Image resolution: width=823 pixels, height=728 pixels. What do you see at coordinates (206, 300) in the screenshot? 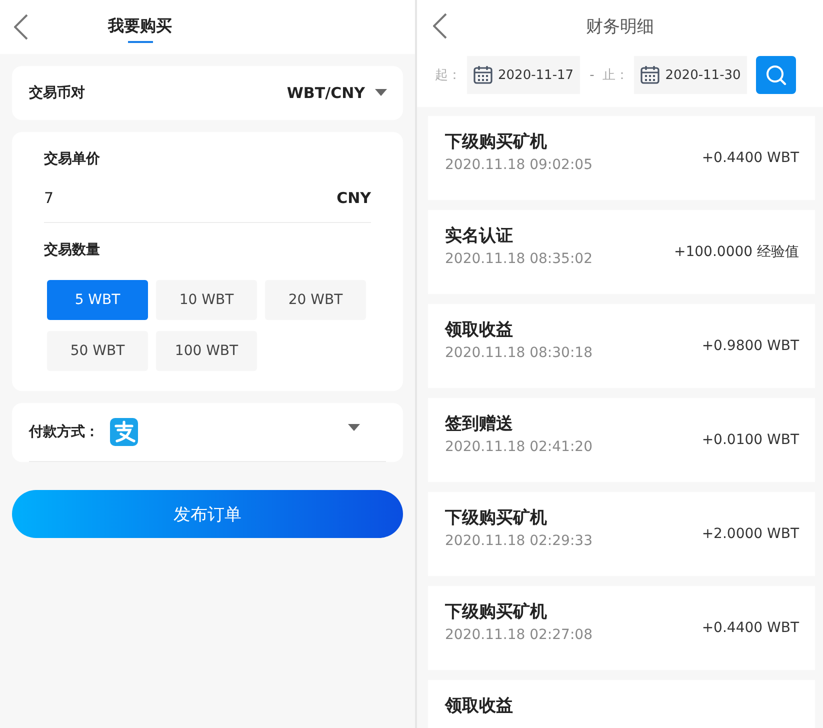
I see `quantity-option: 10 WBT` at bounding box center [206, 300].